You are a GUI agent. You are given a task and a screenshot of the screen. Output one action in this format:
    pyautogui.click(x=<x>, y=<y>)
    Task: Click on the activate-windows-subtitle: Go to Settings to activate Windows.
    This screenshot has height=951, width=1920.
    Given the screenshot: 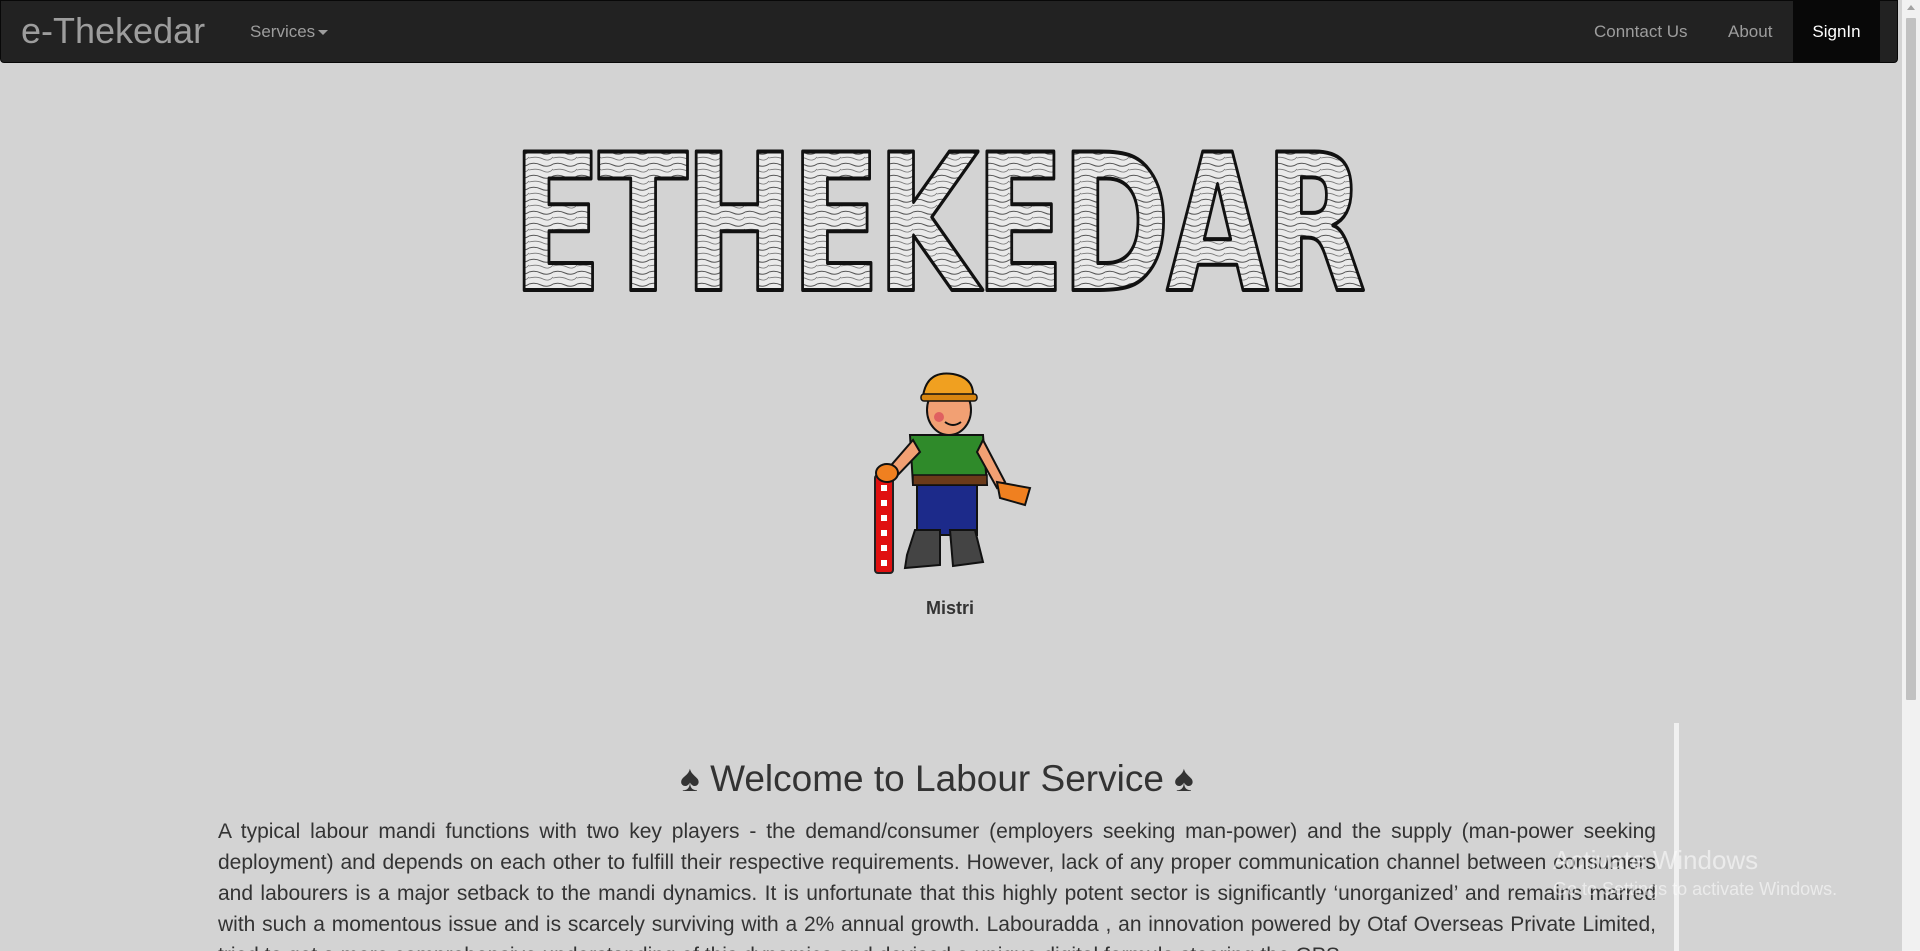 What is the action you would take?
    pyautogui.click(x=1695, y=889)
    